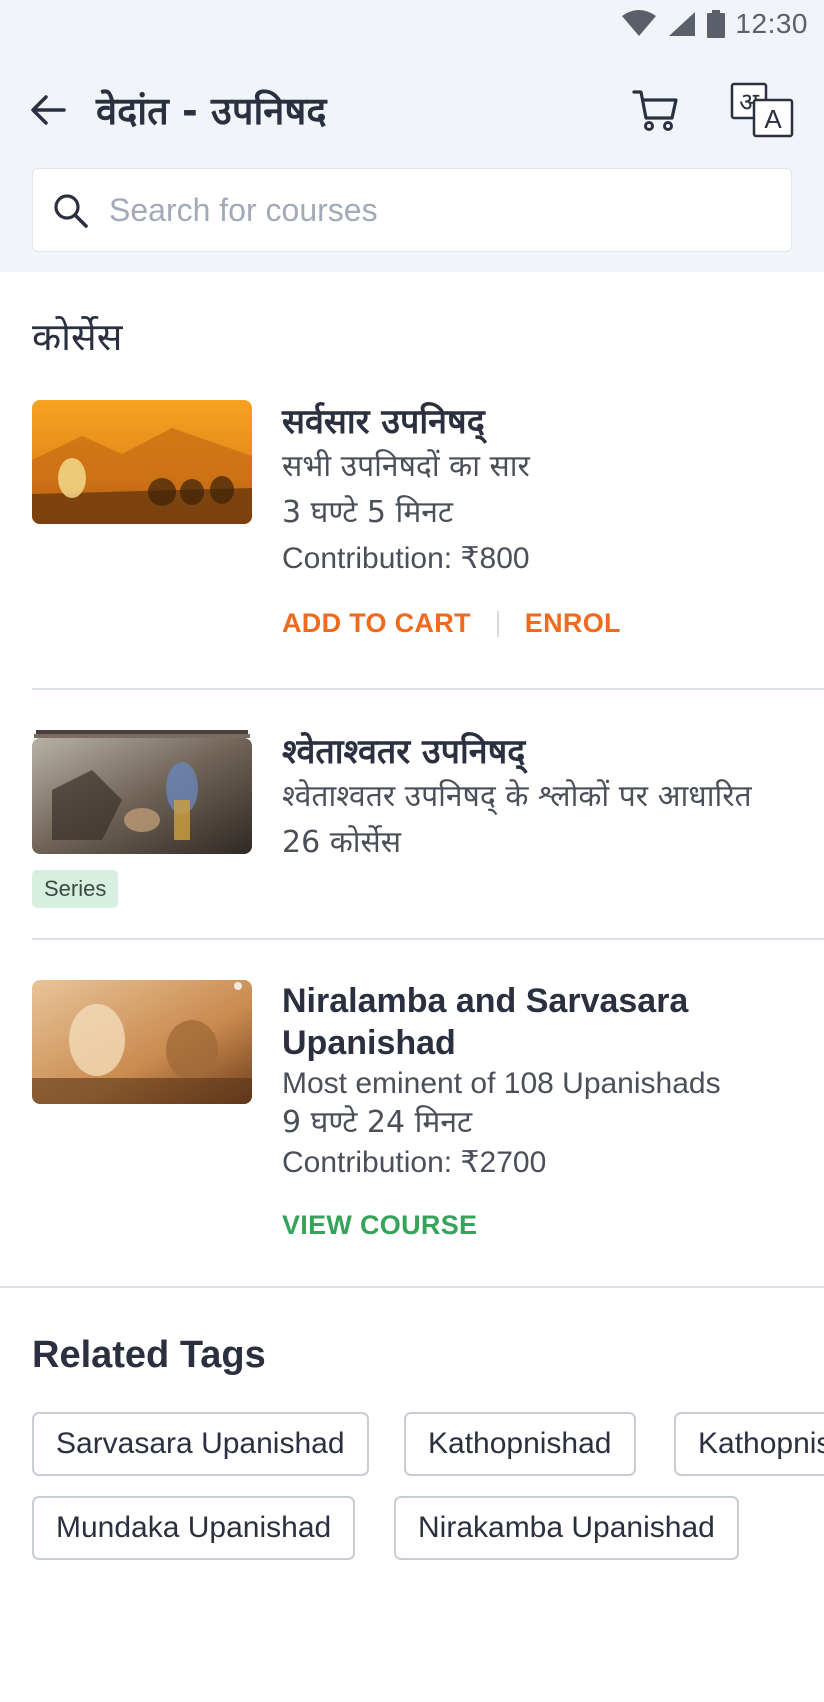 The width and height of the screenshot is (824, 1702). Describe the element at coordinates (383, 422) in the screenshot. I see `course-title: सर्वसार उपनिषद्` at that location.